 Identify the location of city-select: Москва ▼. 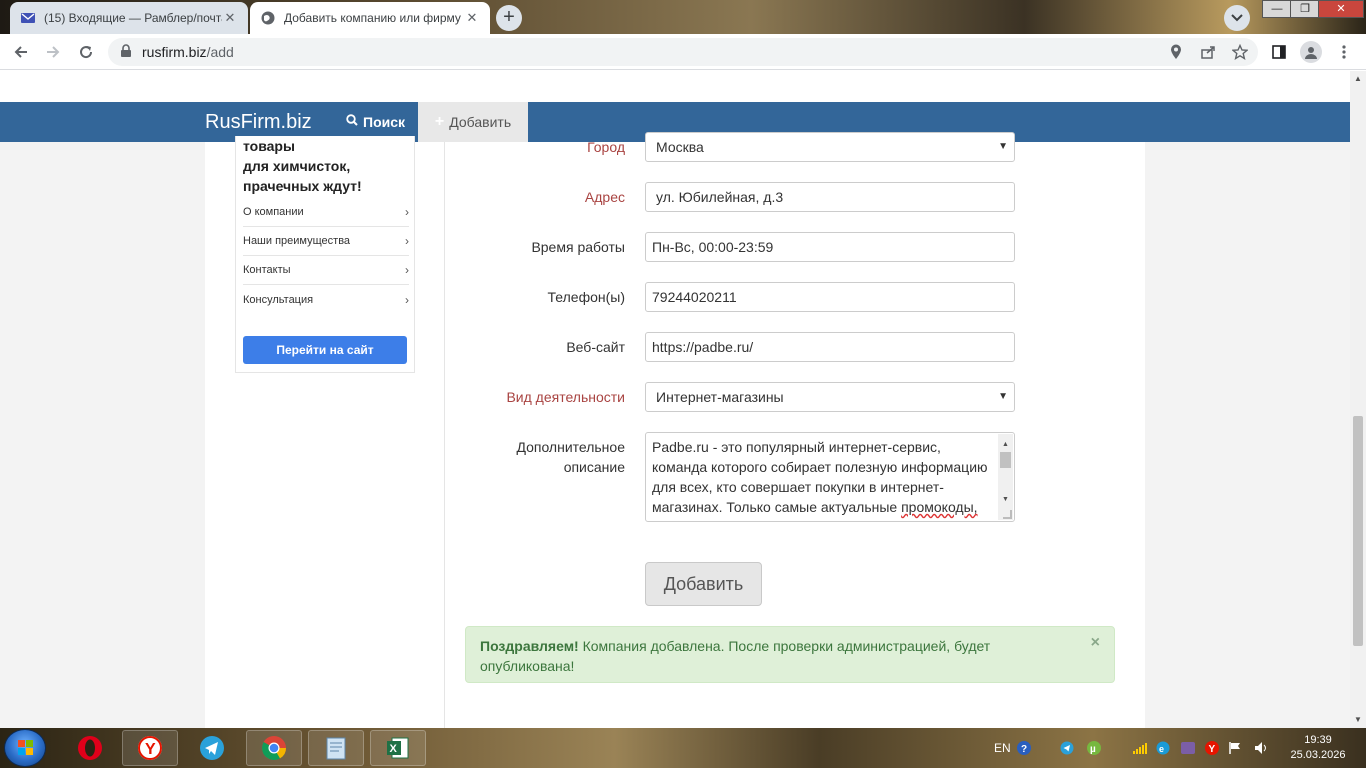
(830, 147).